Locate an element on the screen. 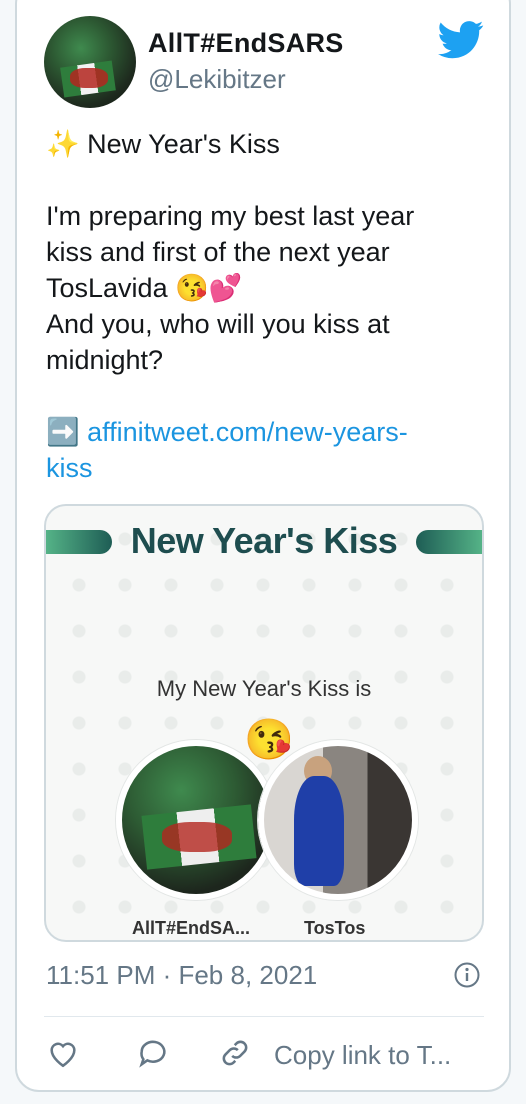 Image resolution: width=526 pixels, height=1104 pixels. avatar is located at coordinates (90, 62).